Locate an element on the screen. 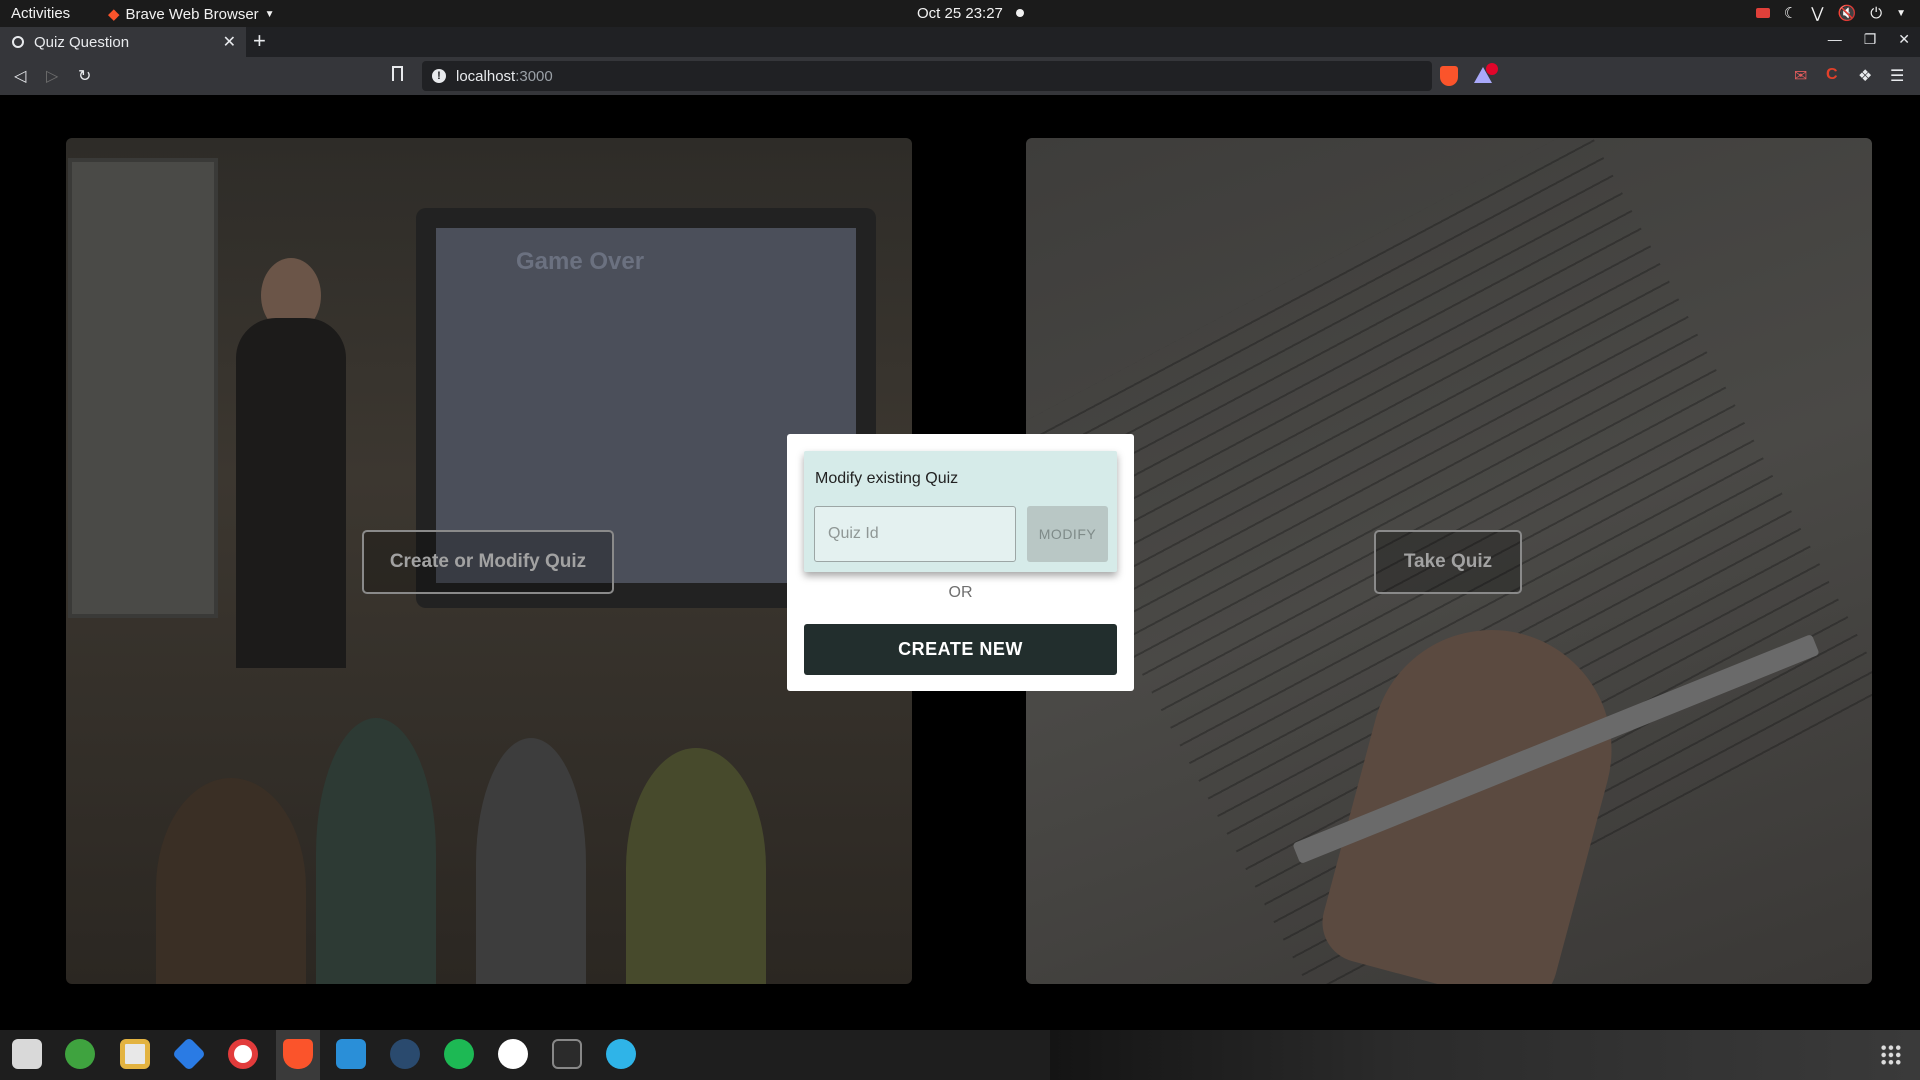  reload-icon: ↻ is located at coordinates (84, 76).